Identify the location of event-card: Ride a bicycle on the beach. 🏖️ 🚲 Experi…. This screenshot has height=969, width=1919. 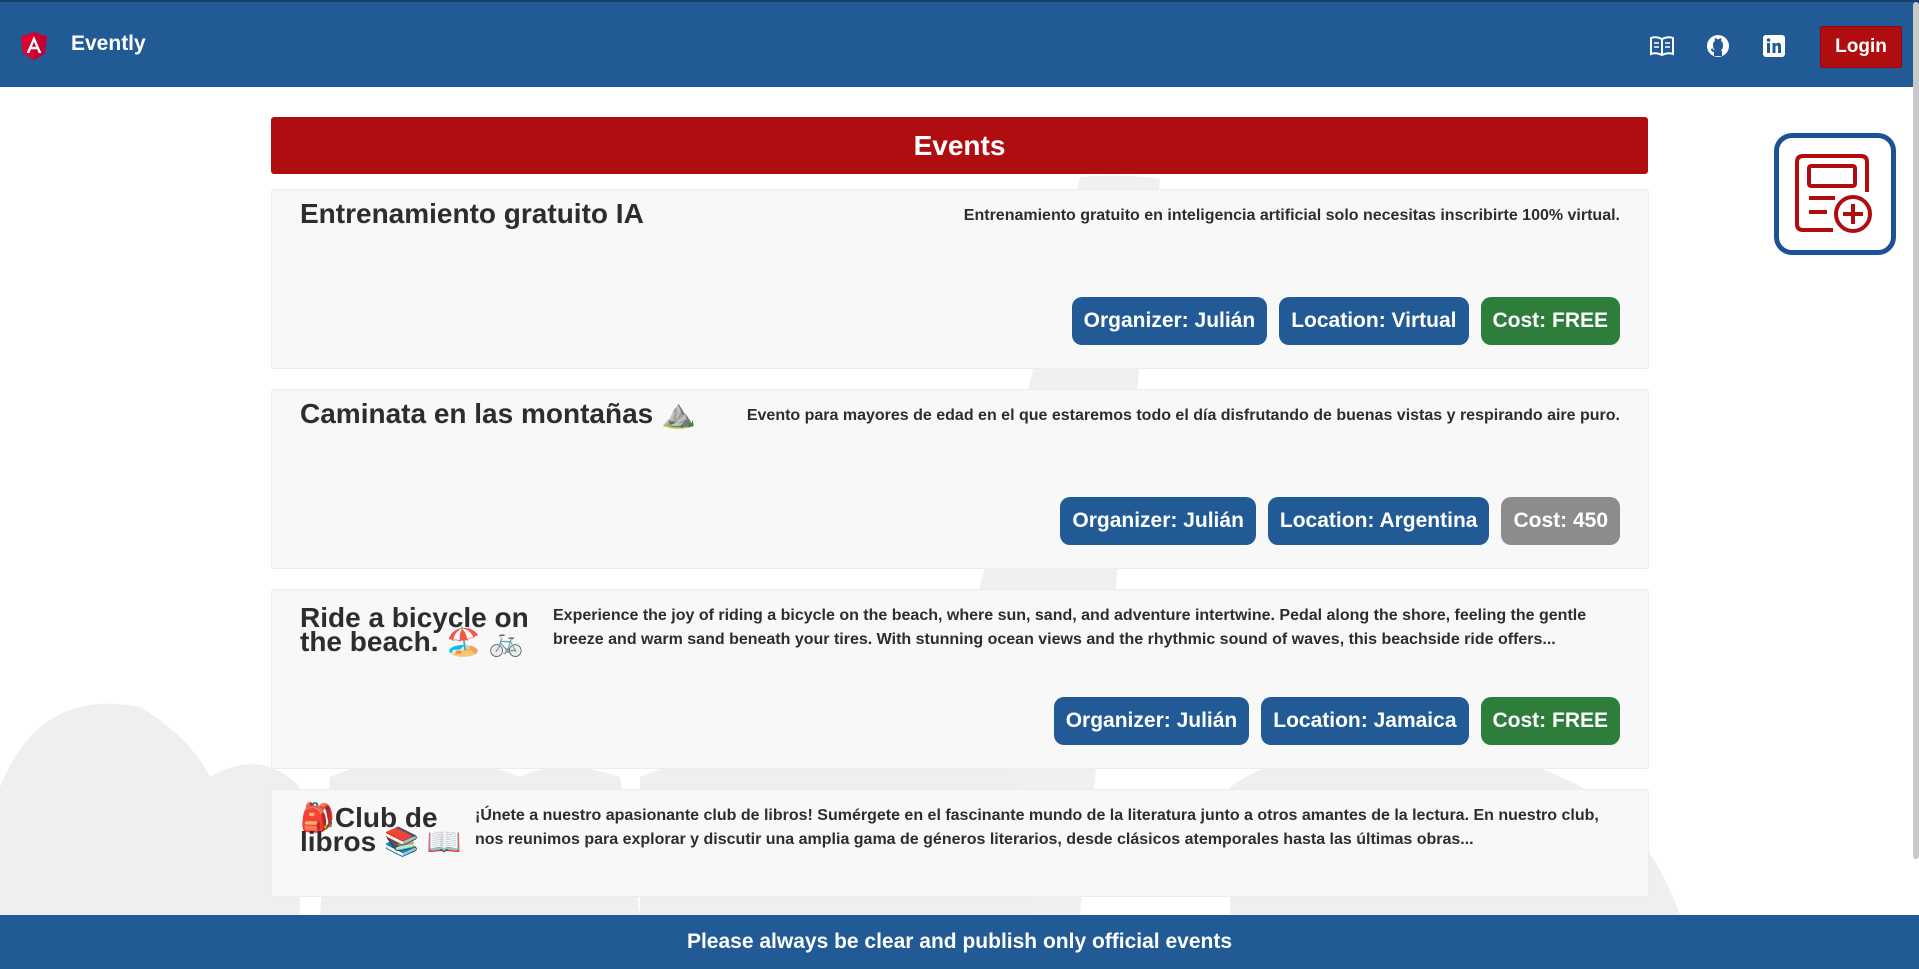
(960, 679).